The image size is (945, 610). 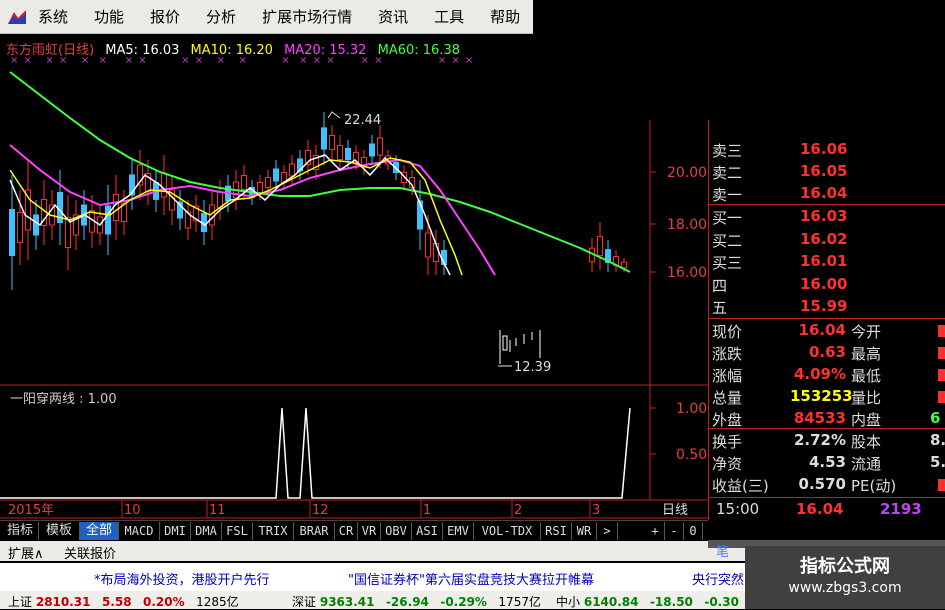 I want to click on news-item-1: *布局海外投资，港股开户先行, so click(x=182, y=578).